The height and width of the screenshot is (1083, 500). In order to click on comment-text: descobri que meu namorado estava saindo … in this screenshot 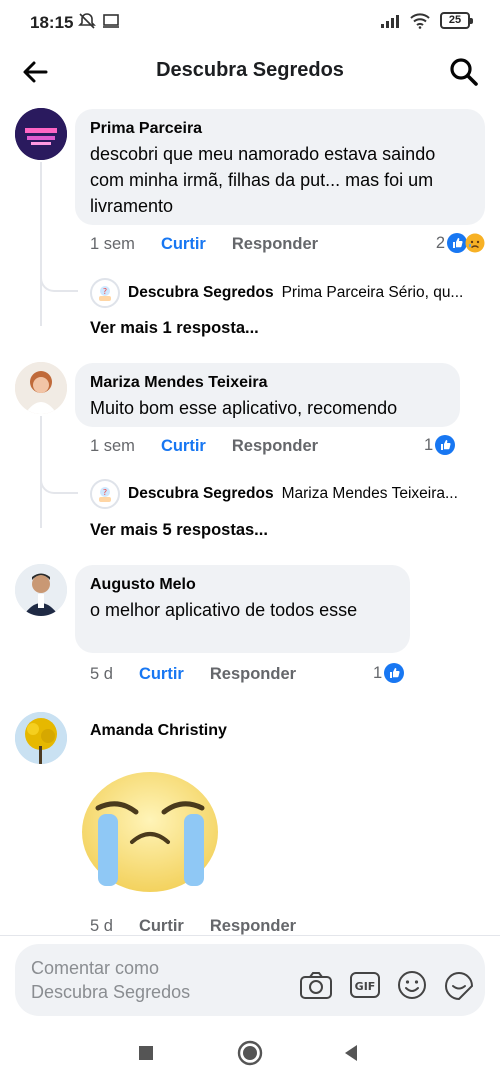, I will do `click(263, 180)`.